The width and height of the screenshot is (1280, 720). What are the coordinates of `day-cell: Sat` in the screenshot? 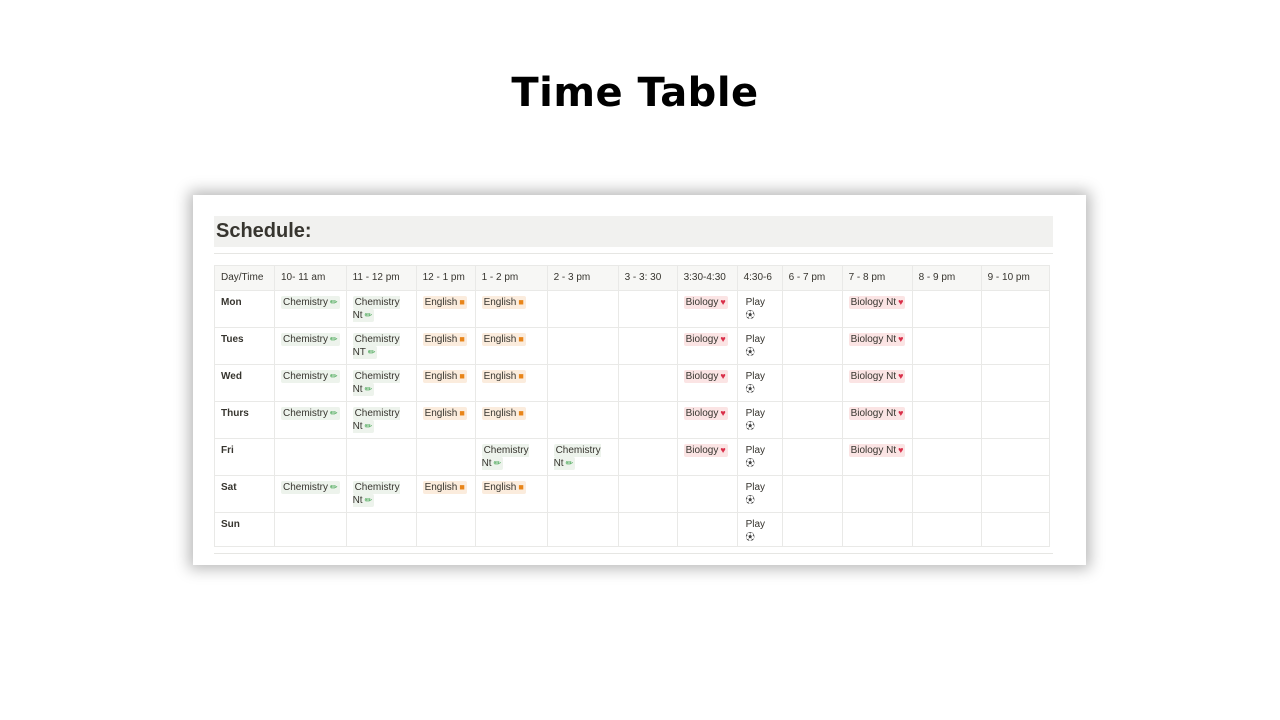 It's located at (244, 494).